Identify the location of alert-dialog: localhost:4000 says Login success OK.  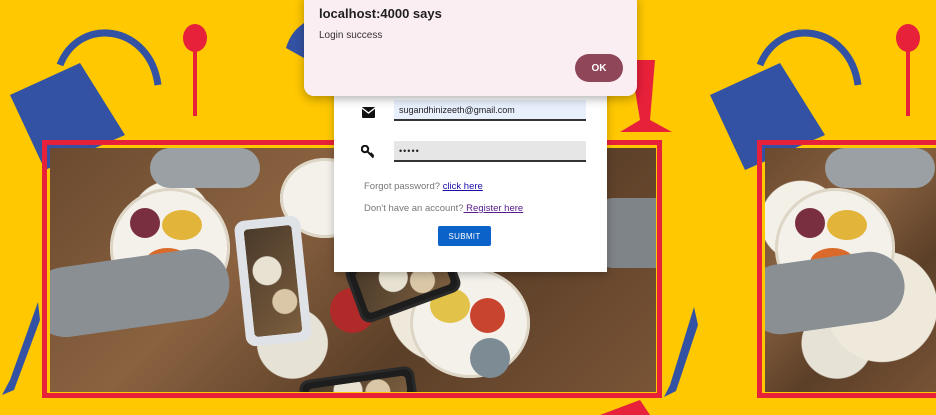
(470, 48).